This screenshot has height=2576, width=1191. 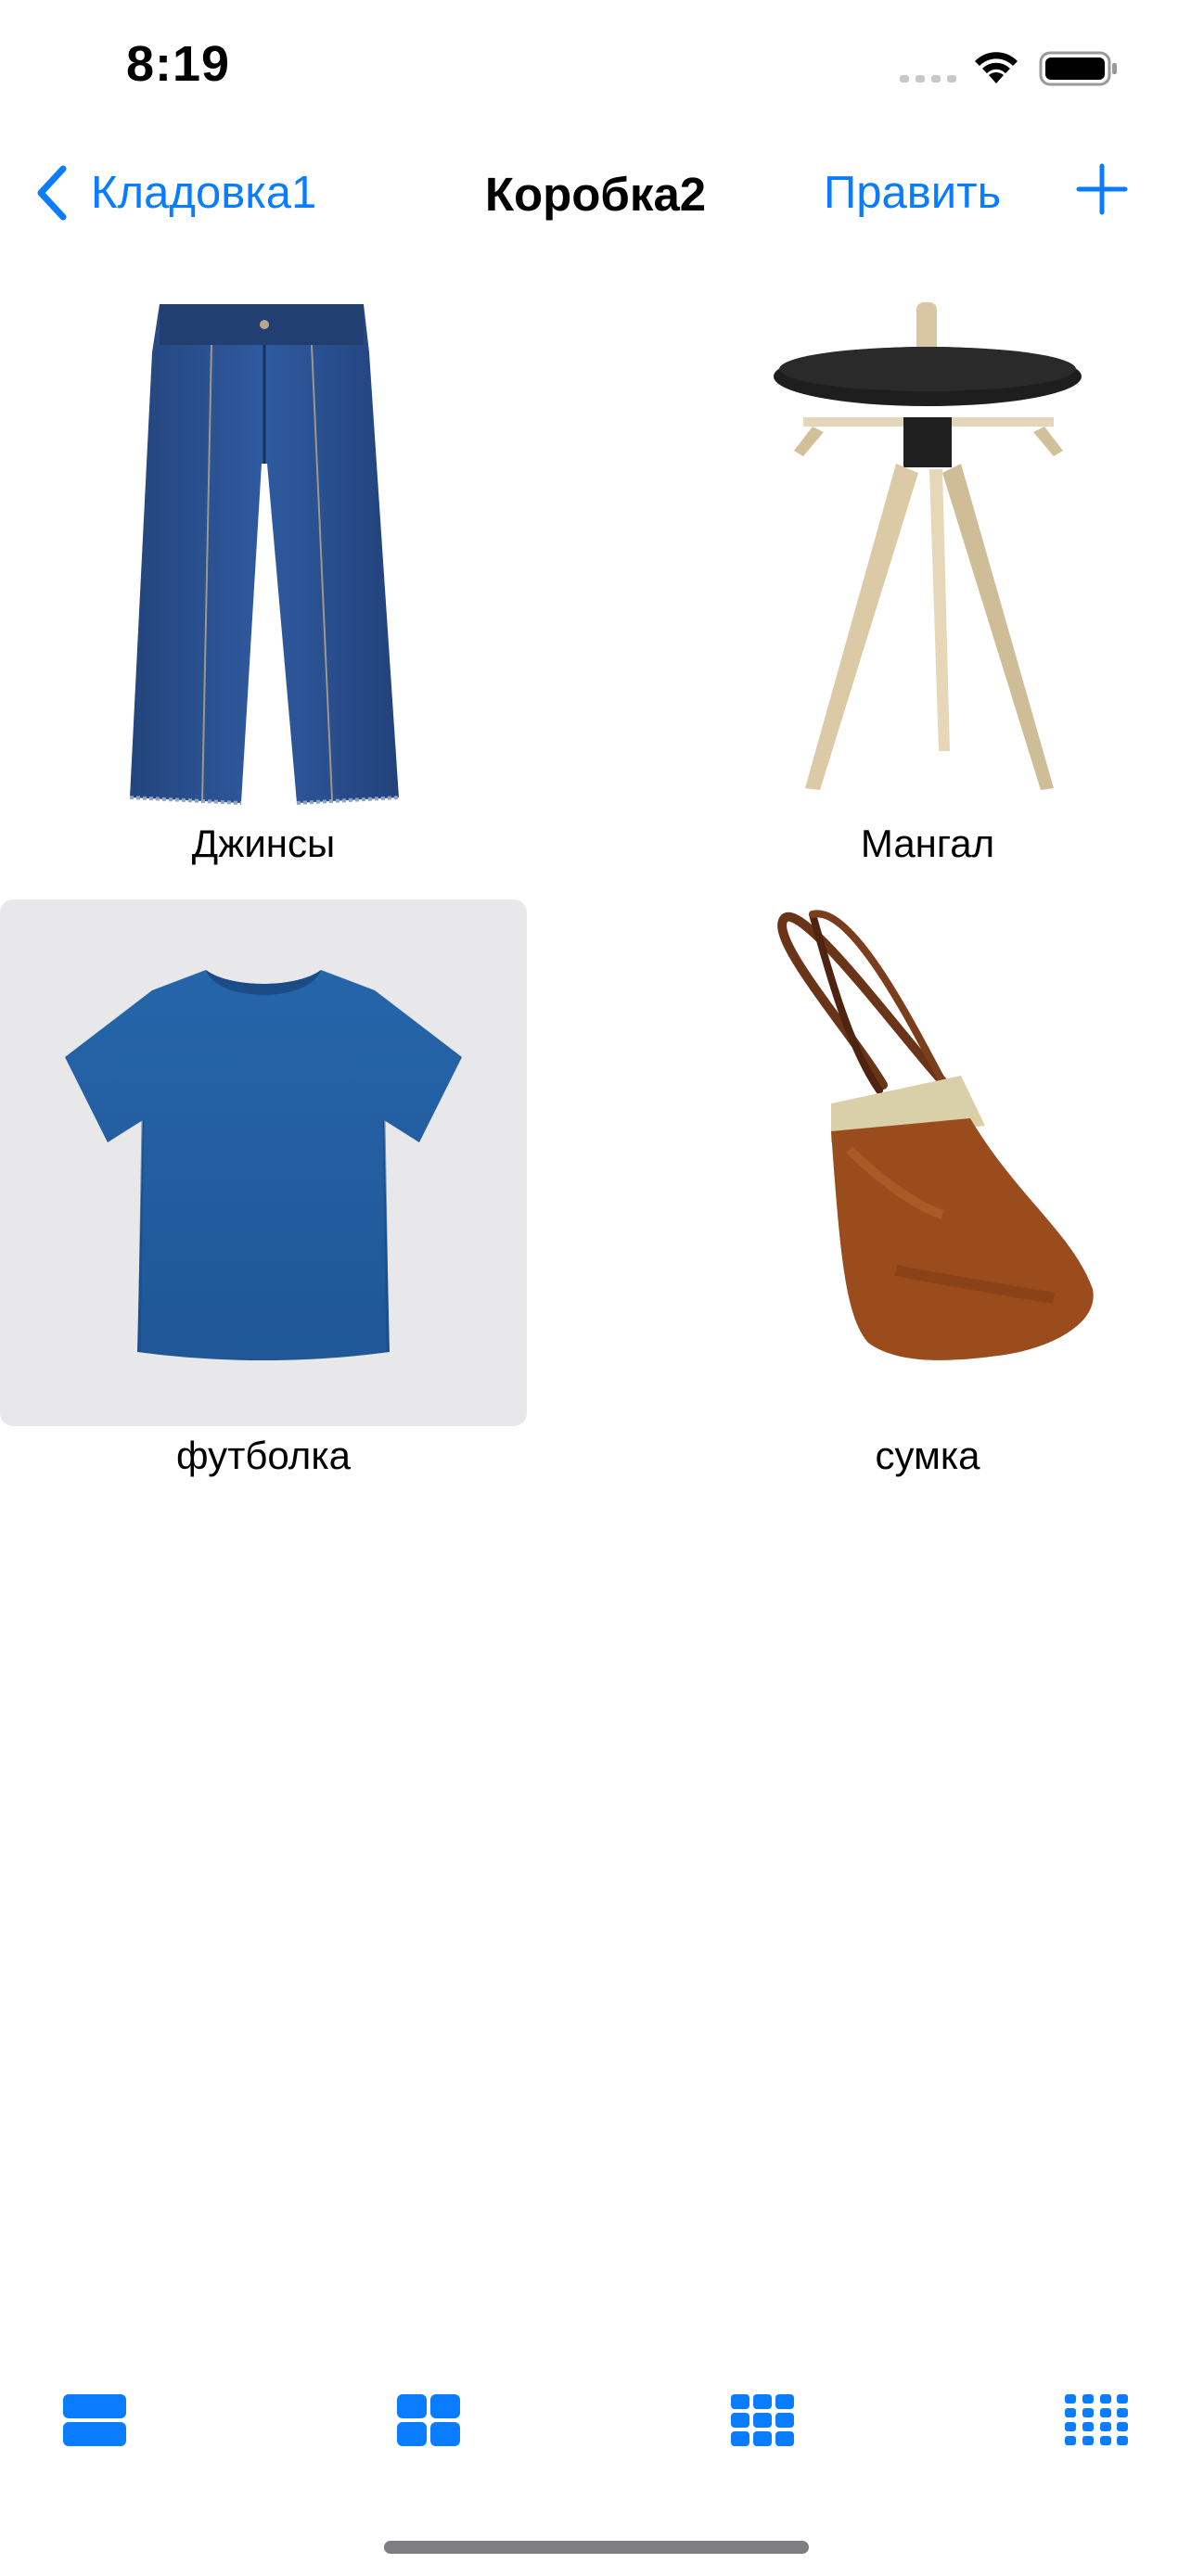 I want to click on grid-item-side-table: Мангал, so click(x=927, y=576).